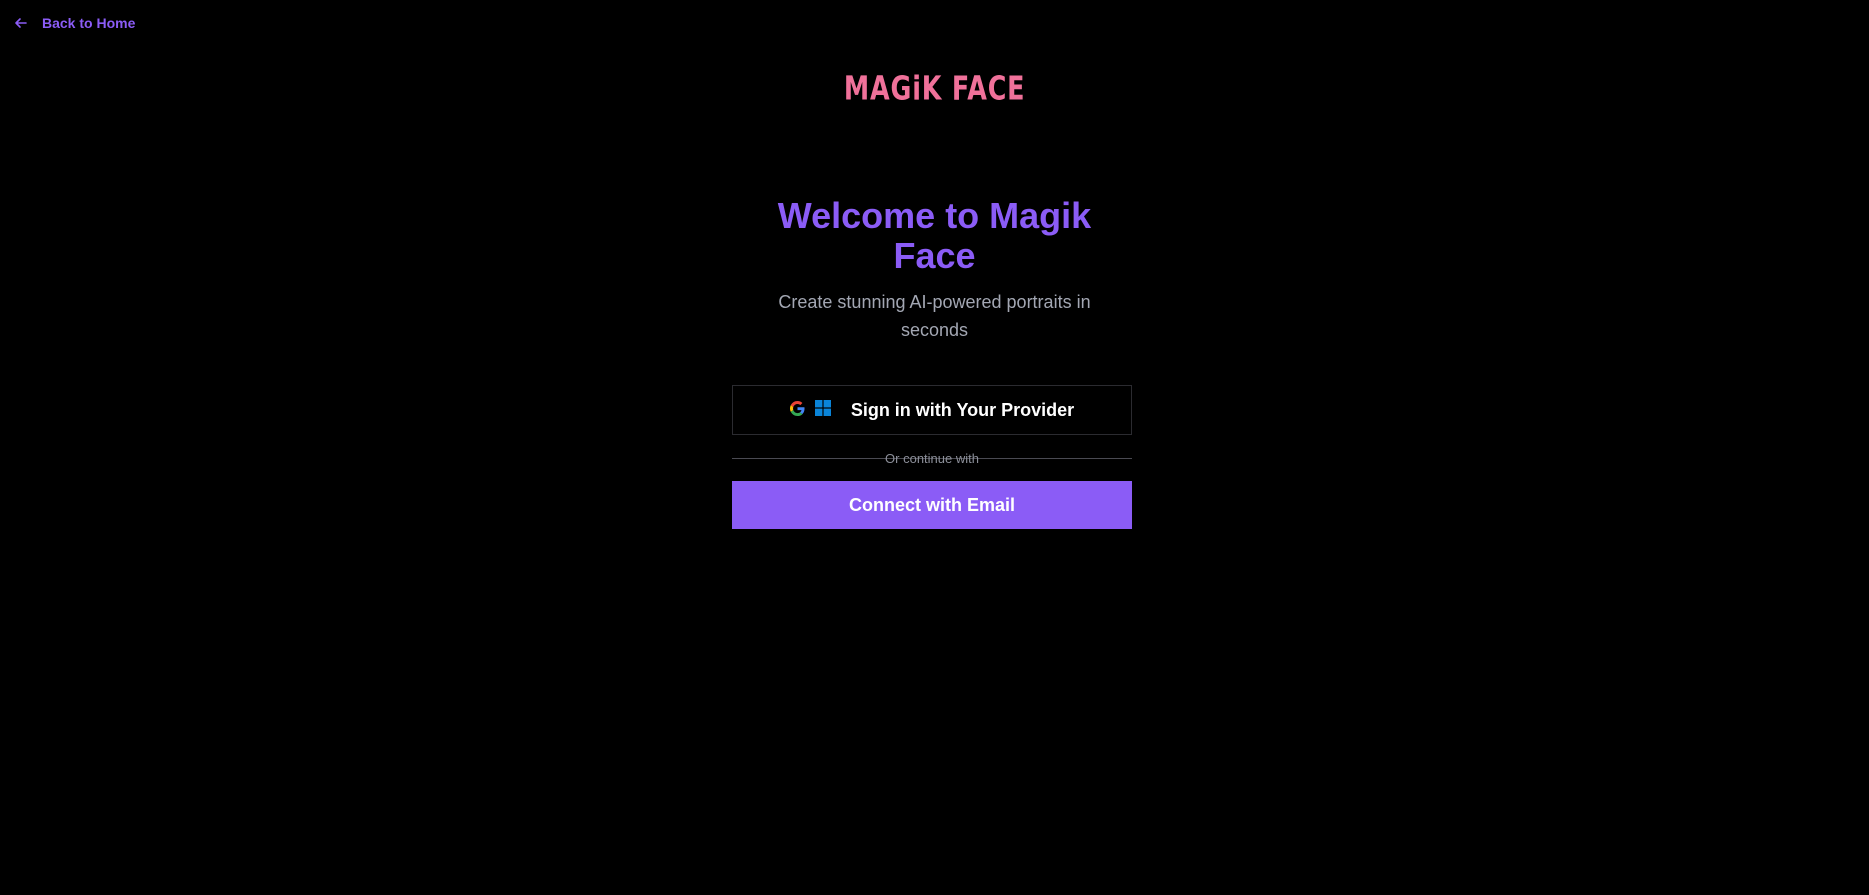 The height and width of the screenshot is (895, 1869). I want to click on connect-email-button: Connect with Email, so click(932, 505).